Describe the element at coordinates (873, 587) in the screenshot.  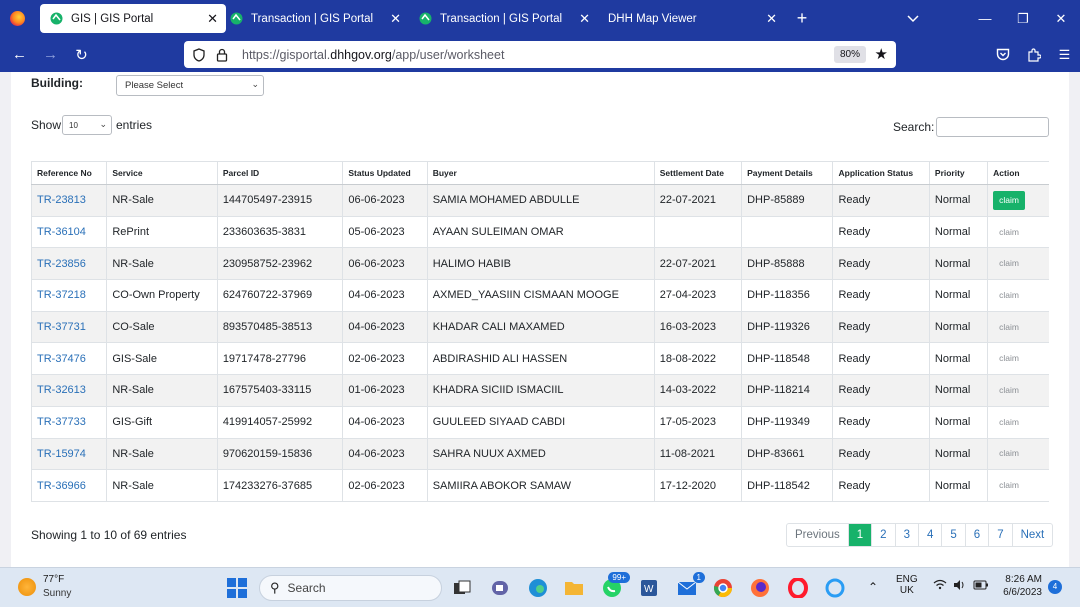
I see `show-hidden-icons-chevron-icon: ⌃` at that location.